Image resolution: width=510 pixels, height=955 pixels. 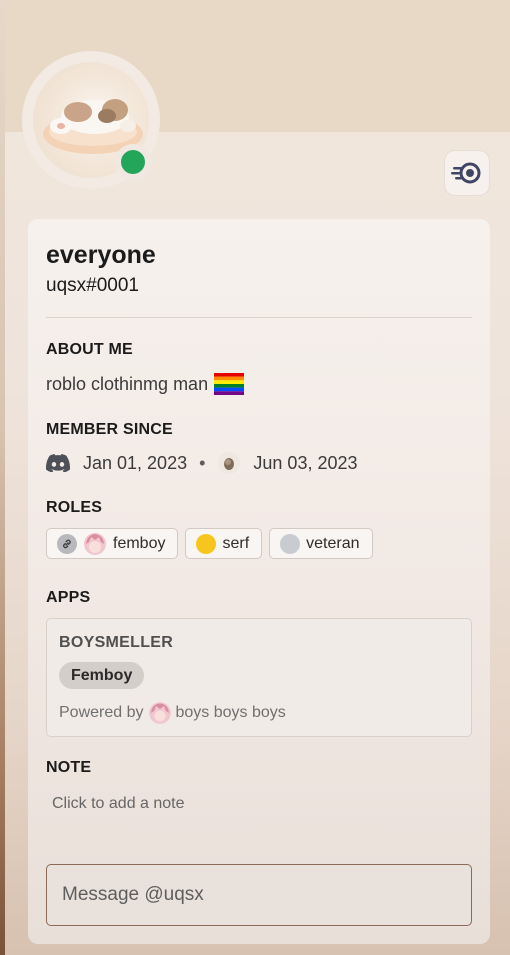 What do you see at coordinates (133, 162) in the screenshot?
I see `online-status-indicator` at bounding box center [133, 162].